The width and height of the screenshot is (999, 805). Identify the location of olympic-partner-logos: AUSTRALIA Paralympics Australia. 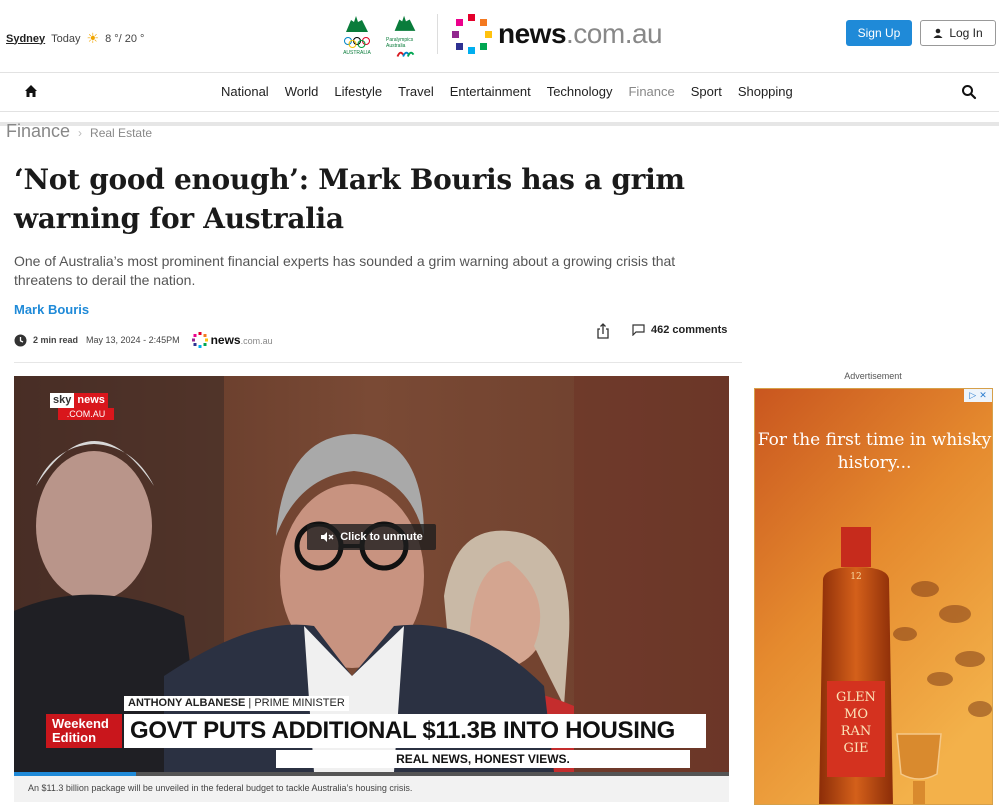
(381, 35).